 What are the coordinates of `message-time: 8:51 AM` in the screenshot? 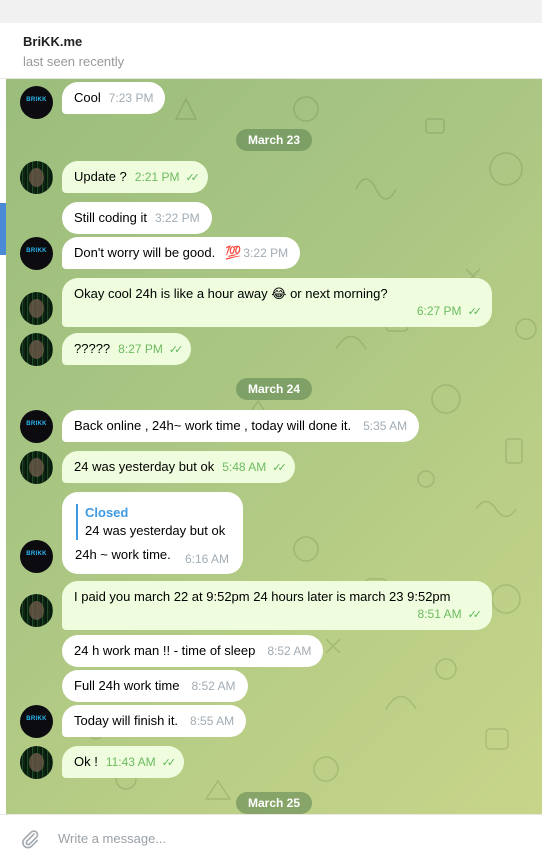 It's located at (439, 614).